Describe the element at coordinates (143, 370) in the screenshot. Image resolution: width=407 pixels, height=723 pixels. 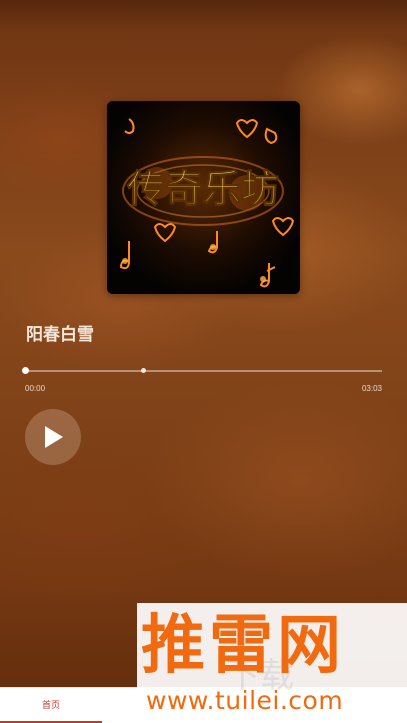
I see `buffer-marker` at that location.